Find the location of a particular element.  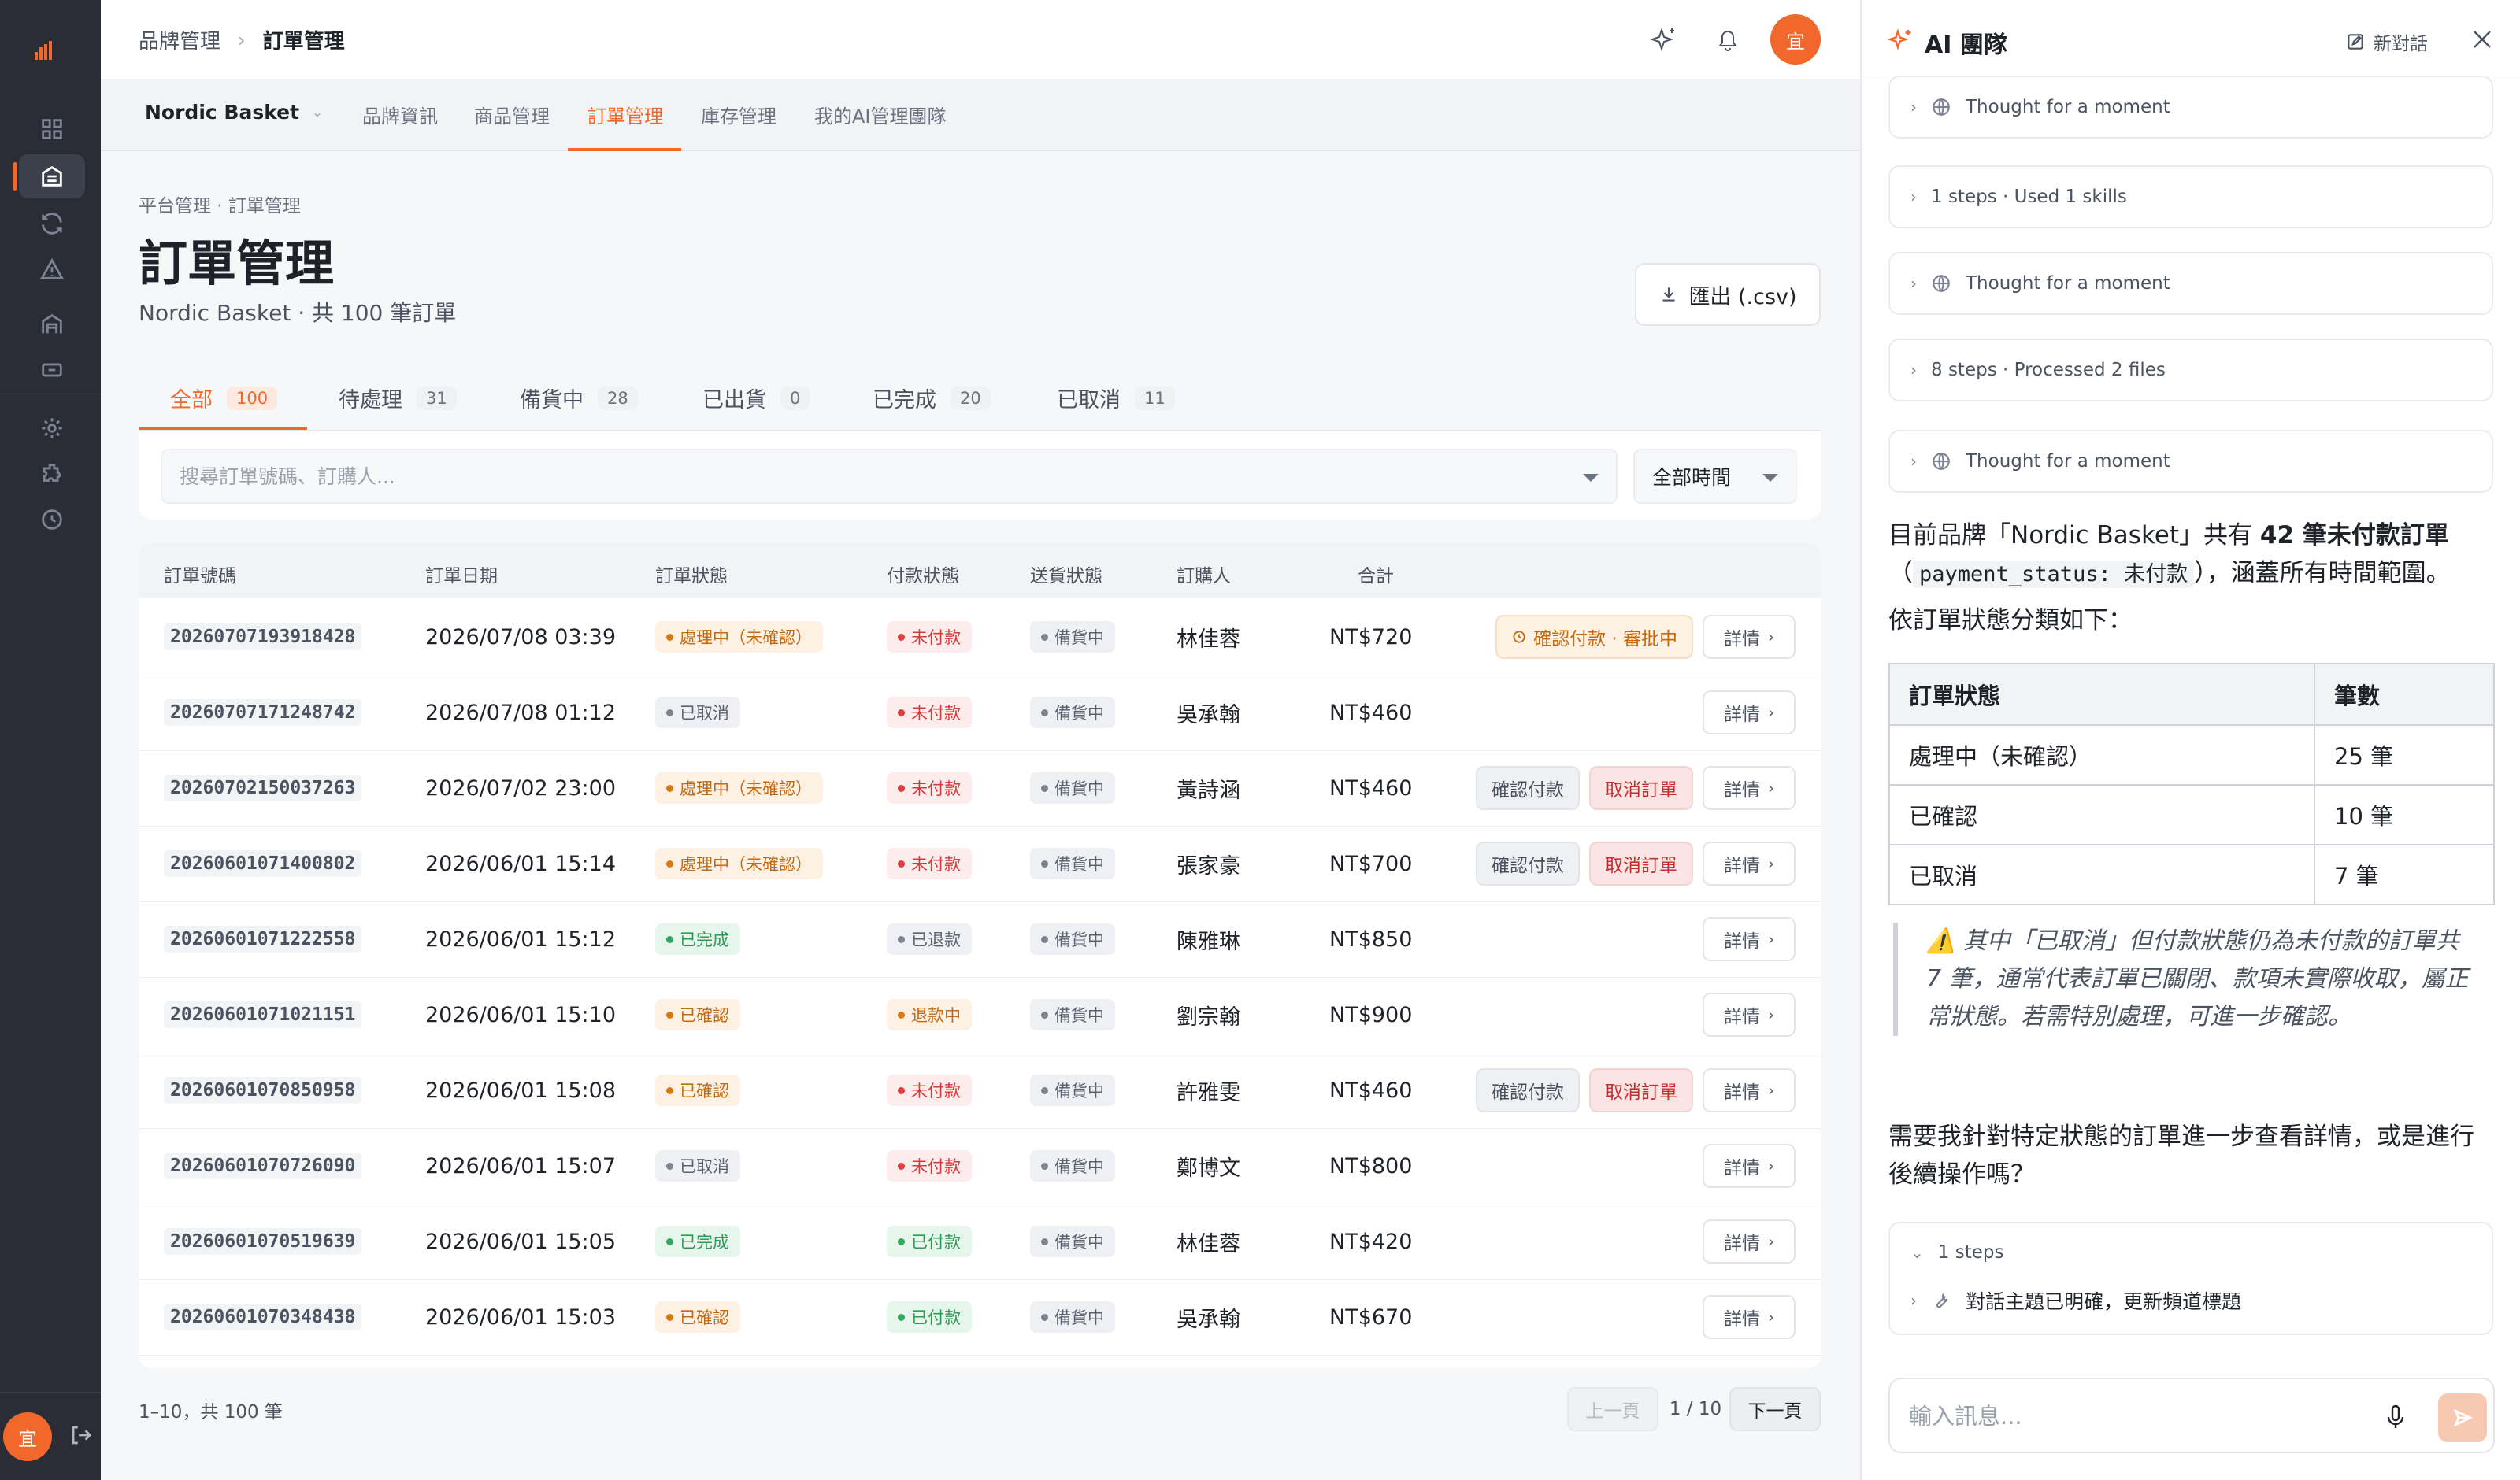

order-id: 20260702150037263 is located at coordinates (263, 788).